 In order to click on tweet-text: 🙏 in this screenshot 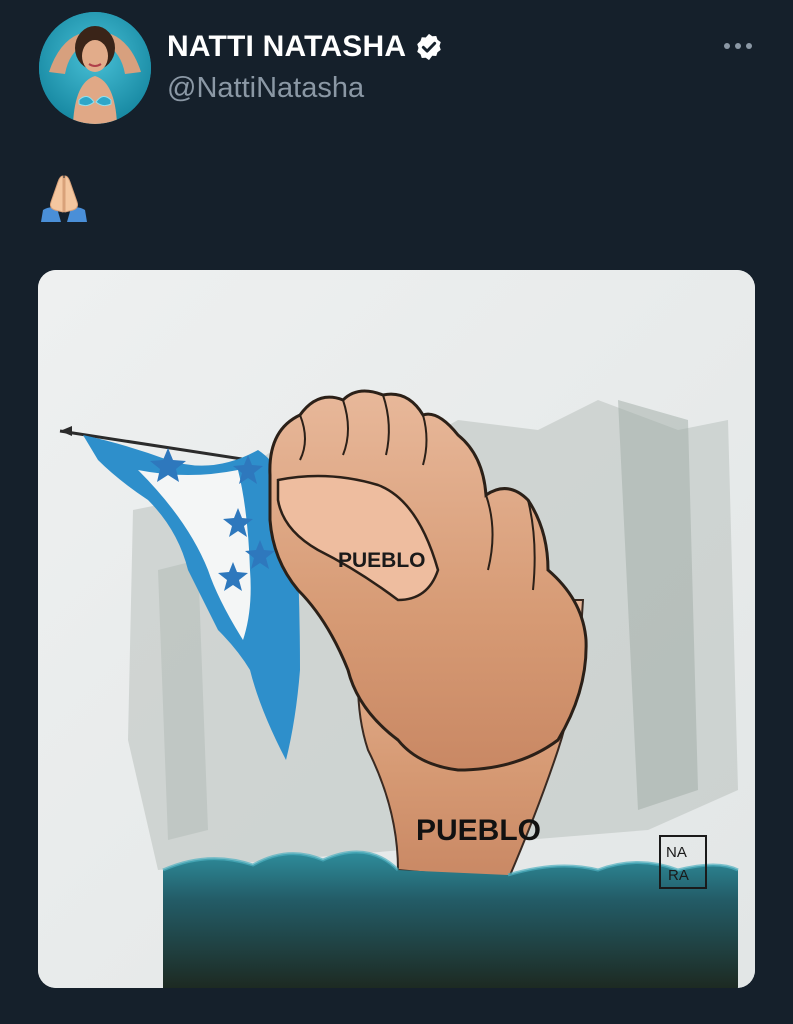, I will do `click(69, 200)`.